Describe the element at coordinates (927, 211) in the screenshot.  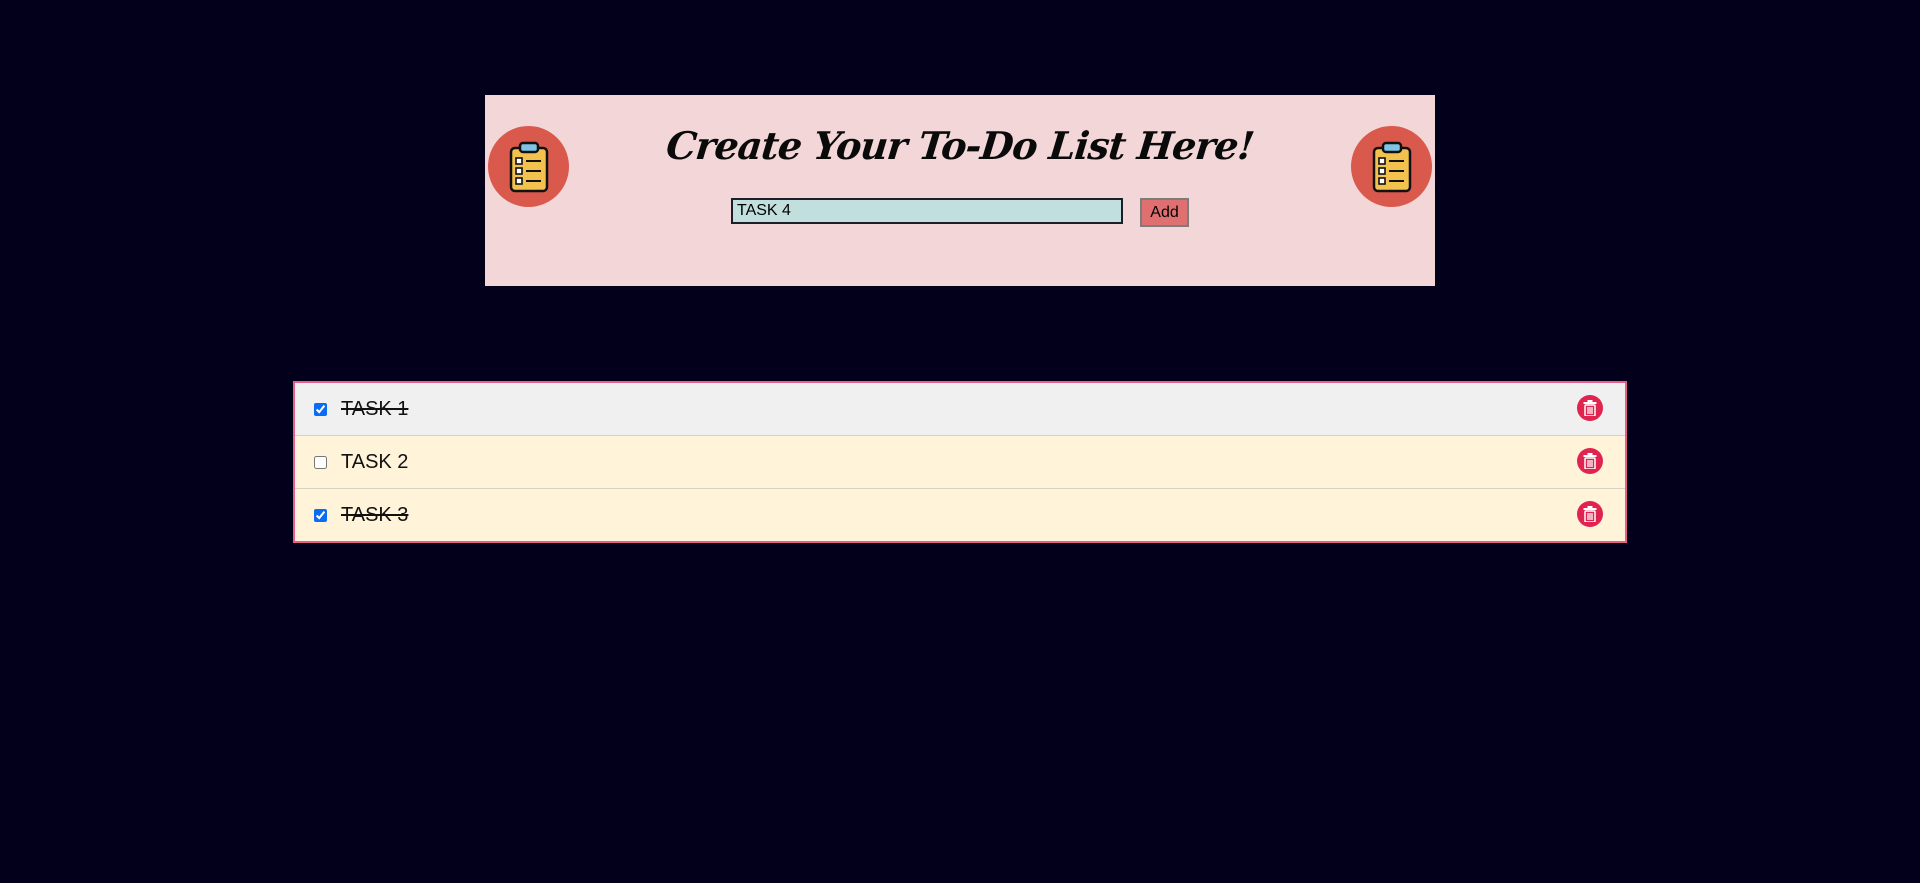
I see `task-input` at that location.